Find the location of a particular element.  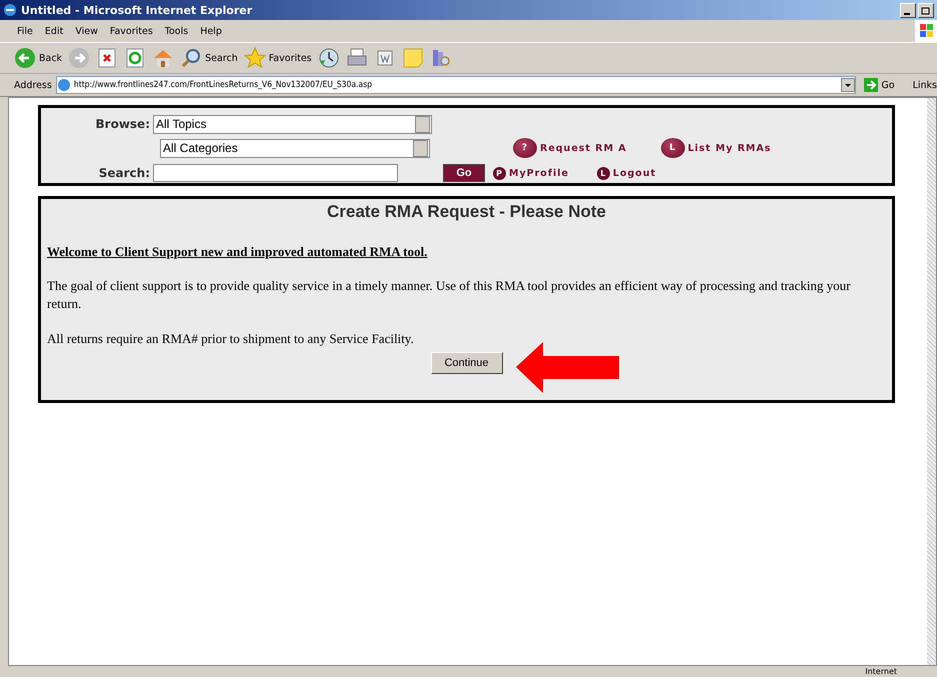

continue-button: Continue is located at coordinates (466, 363).